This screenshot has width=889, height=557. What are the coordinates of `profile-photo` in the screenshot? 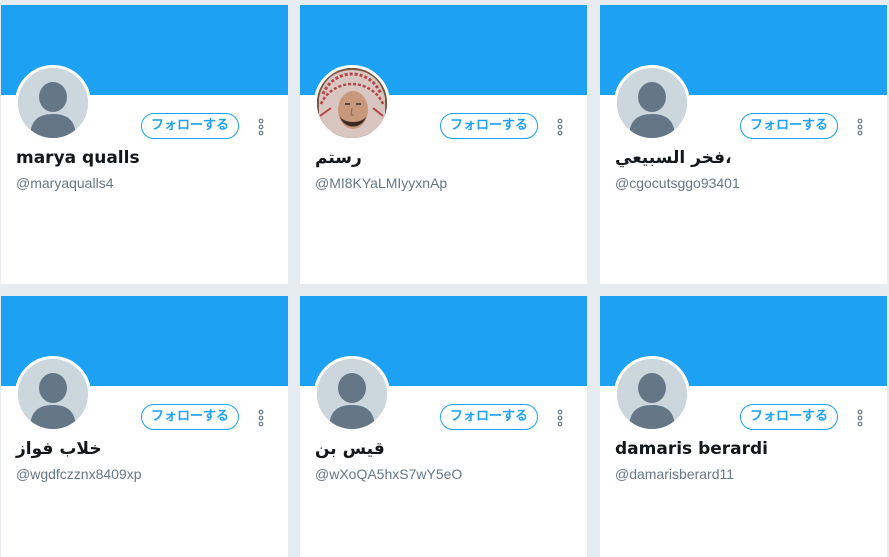 It's located at (352, 103).